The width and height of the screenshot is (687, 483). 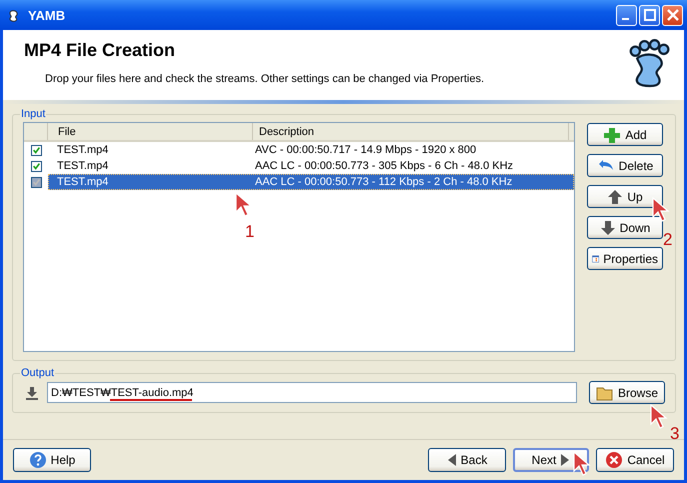 What do you see at coordinates (625, 227) in the screenshot?
I see `down-button: Down` at bounding box center [625, 227].